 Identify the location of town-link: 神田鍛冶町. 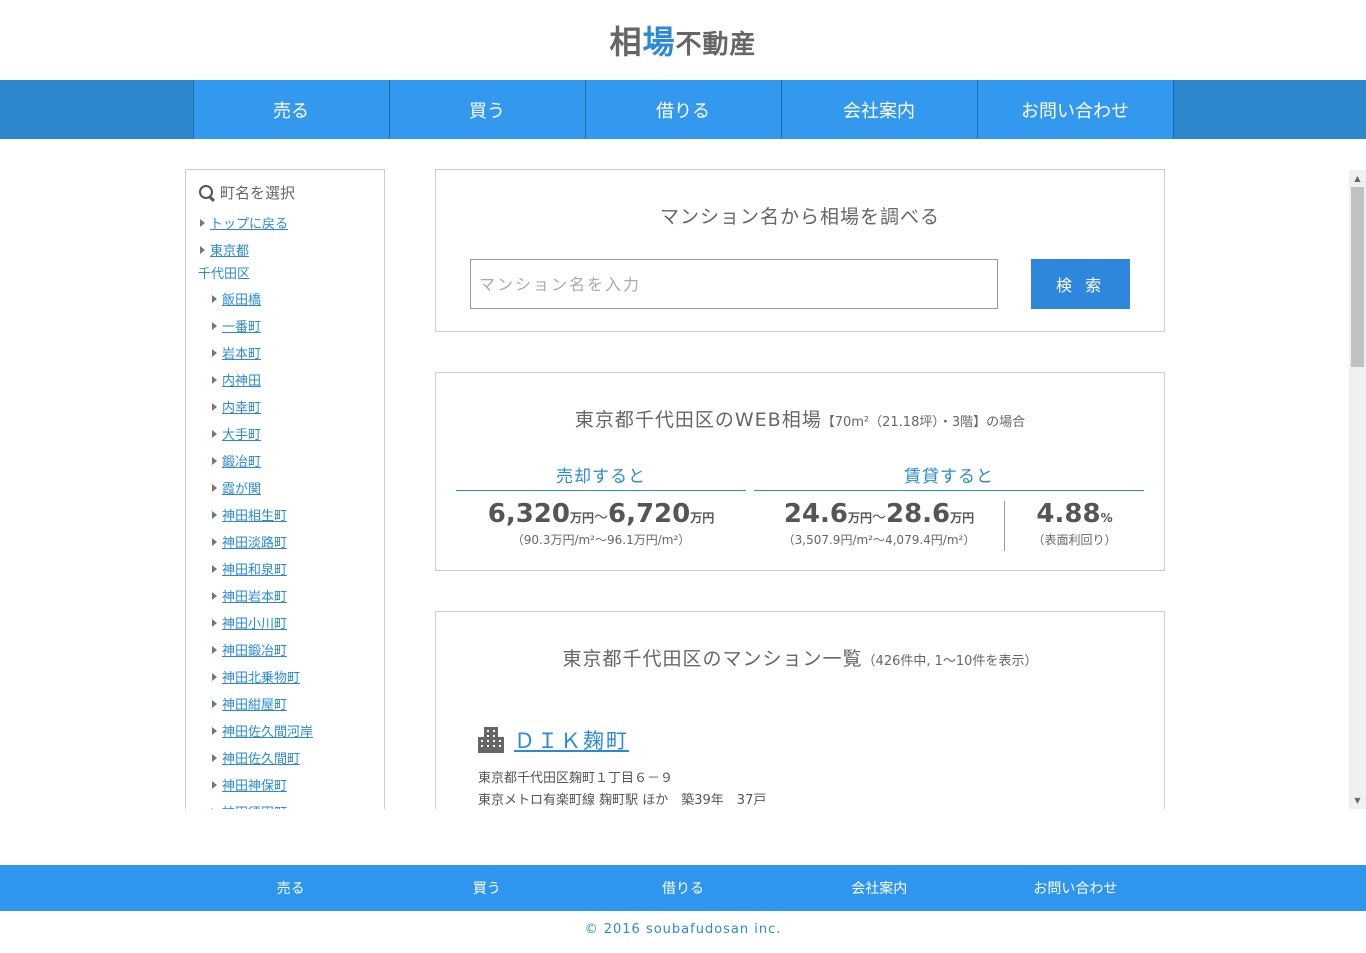
(254, 649).